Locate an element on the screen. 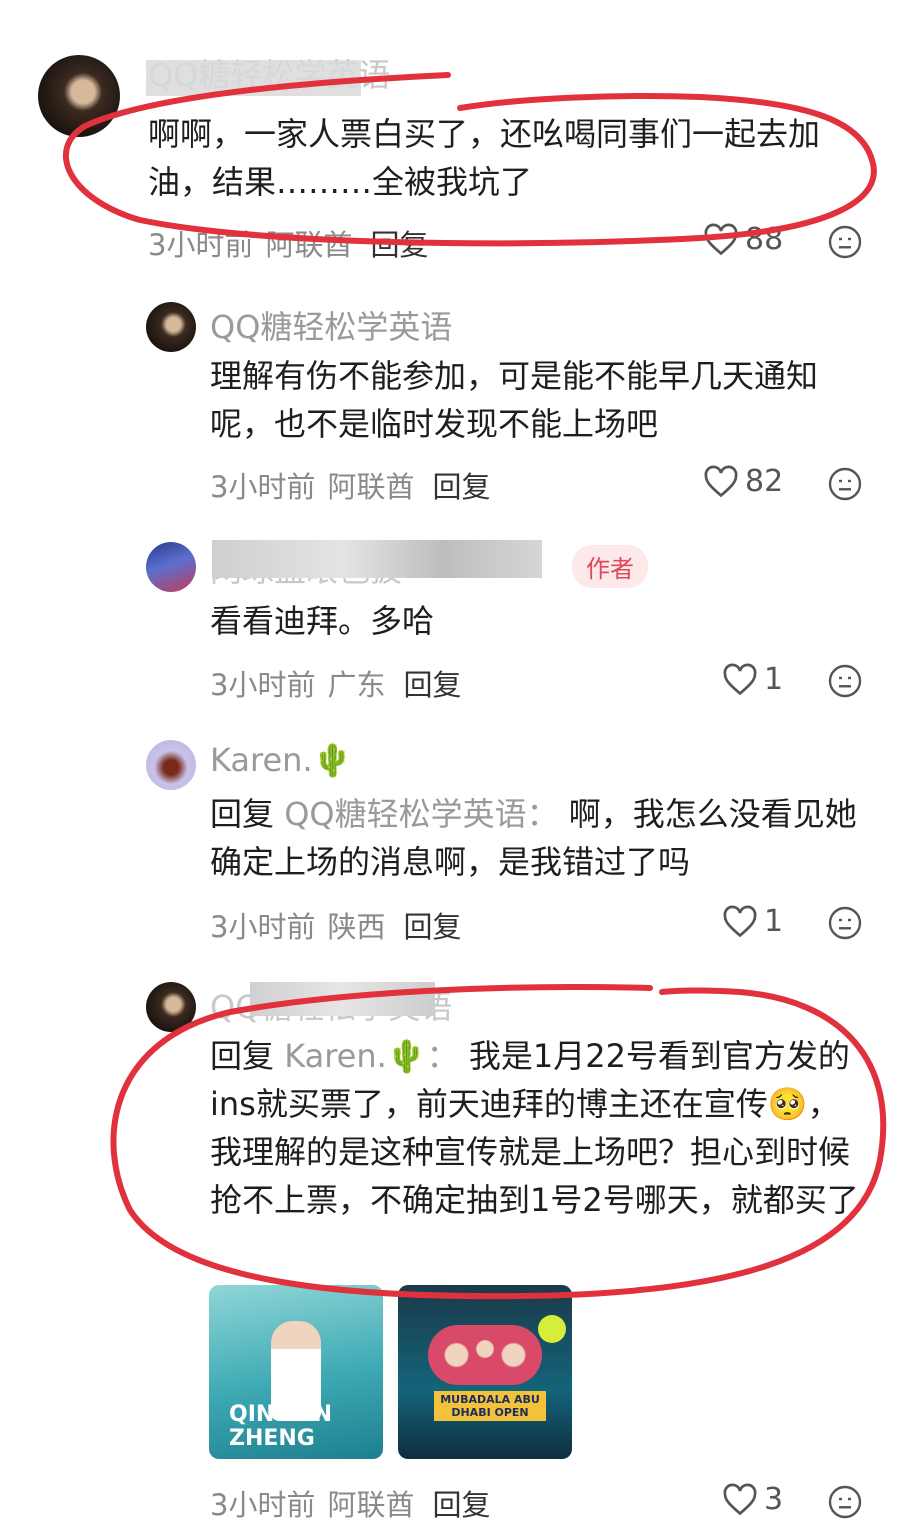  comment-author: Karen.🌵 is located at coordinates (281, 760).